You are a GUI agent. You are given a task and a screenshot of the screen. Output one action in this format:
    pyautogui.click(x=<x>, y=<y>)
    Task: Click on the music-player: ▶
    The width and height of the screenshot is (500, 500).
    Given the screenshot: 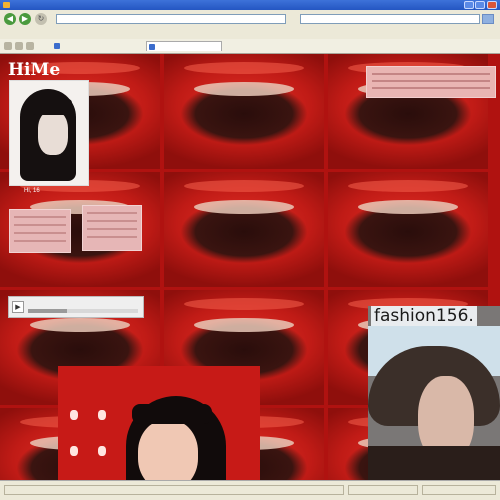 What is the action you would take?
    pyautogui.click(x=76, y=307)
    